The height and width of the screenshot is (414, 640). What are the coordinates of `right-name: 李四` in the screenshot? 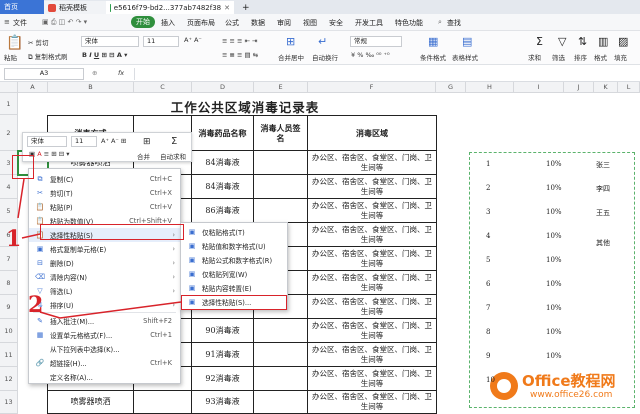 It's located at (603, 189).